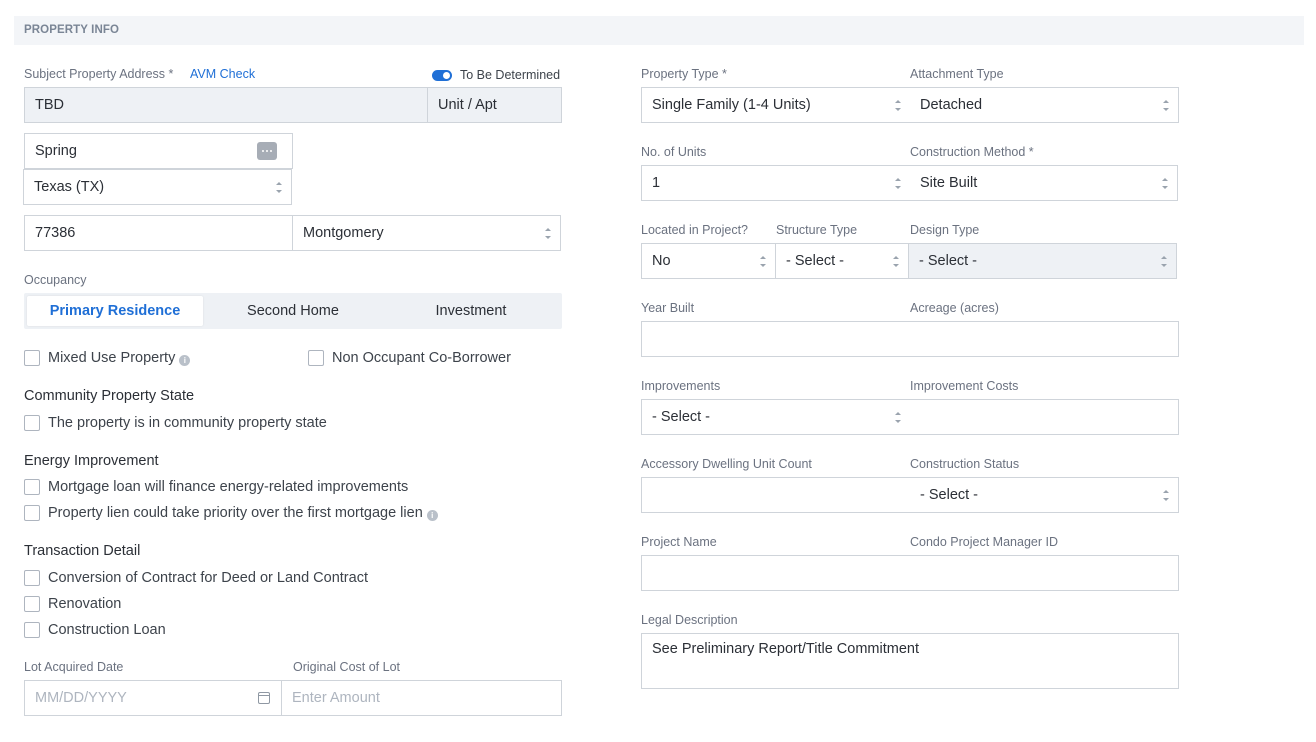 This screenshot has height=742, width=1316. I want to click on attachment-type-value: Detached, so click(951, 105).